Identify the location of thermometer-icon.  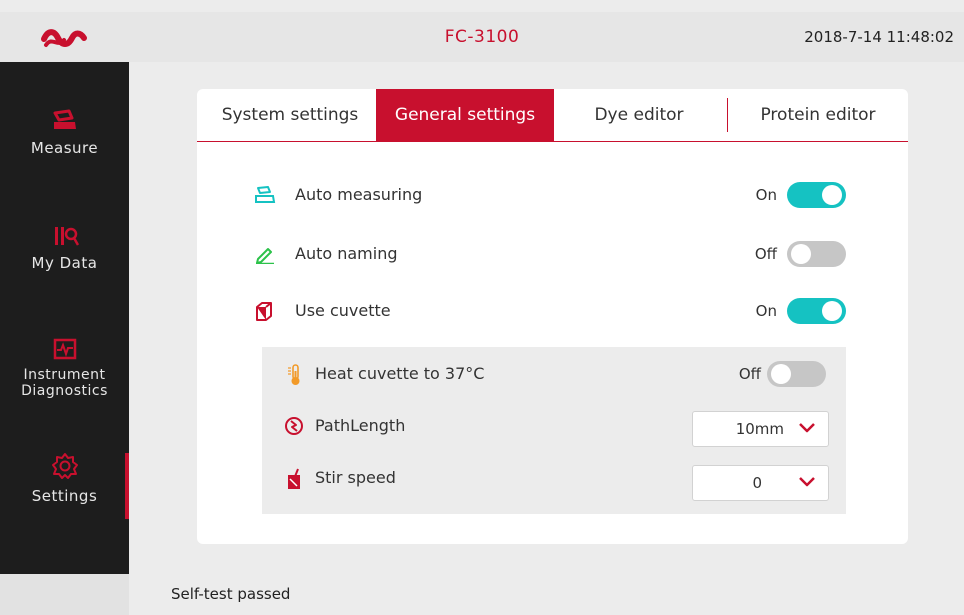
(294, 374).